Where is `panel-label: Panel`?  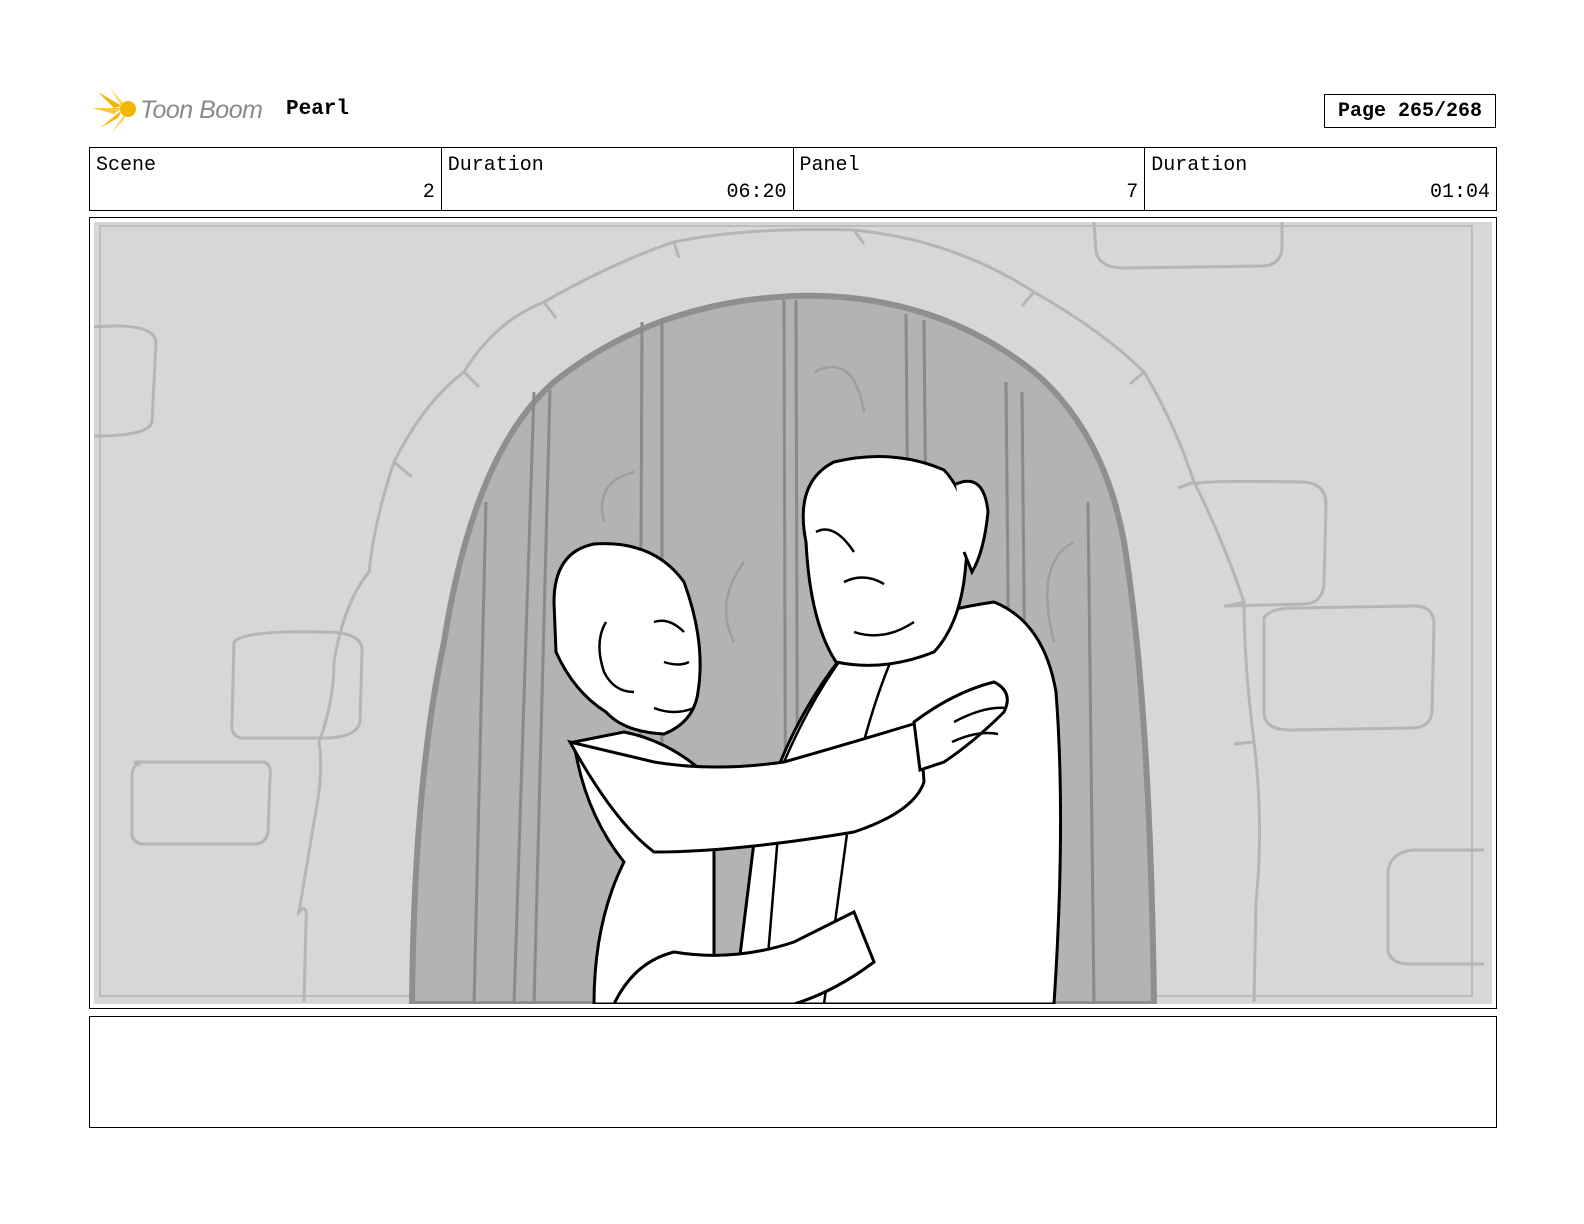 panel-label: Panel is located at coordinates (829, 165).